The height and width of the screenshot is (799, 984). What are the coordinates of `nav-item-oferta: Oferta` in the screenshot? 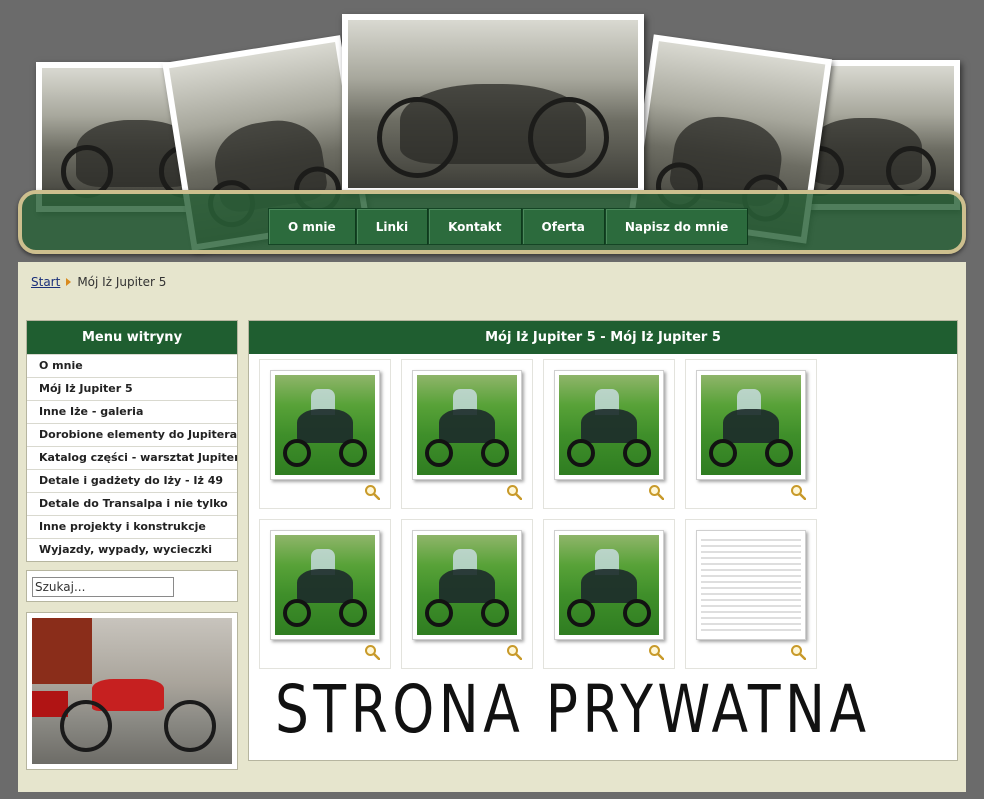 It's located at (563, 226).